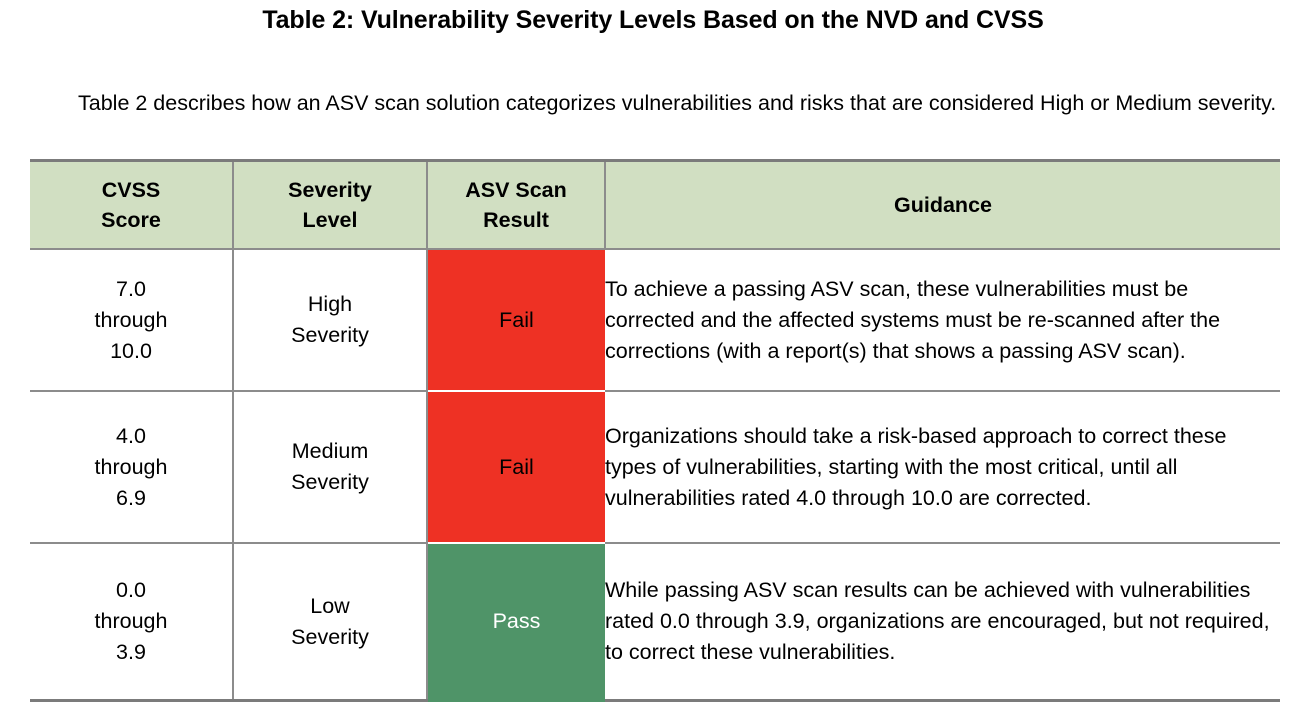 The width and height of the screenshot is (1306, 718). Describe the element at coordinates (330, 451) in the screenshot. I see `severity-level-line1: Medium` at that location.